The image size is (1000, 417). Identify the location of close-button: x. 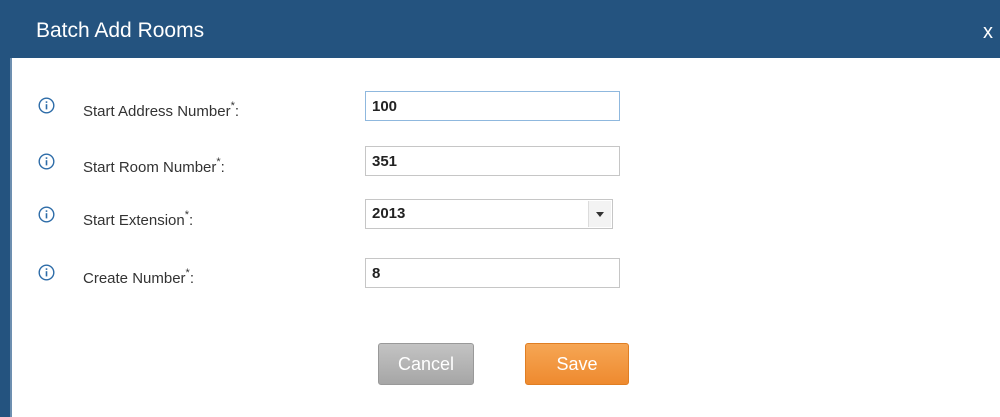
(988, 32).